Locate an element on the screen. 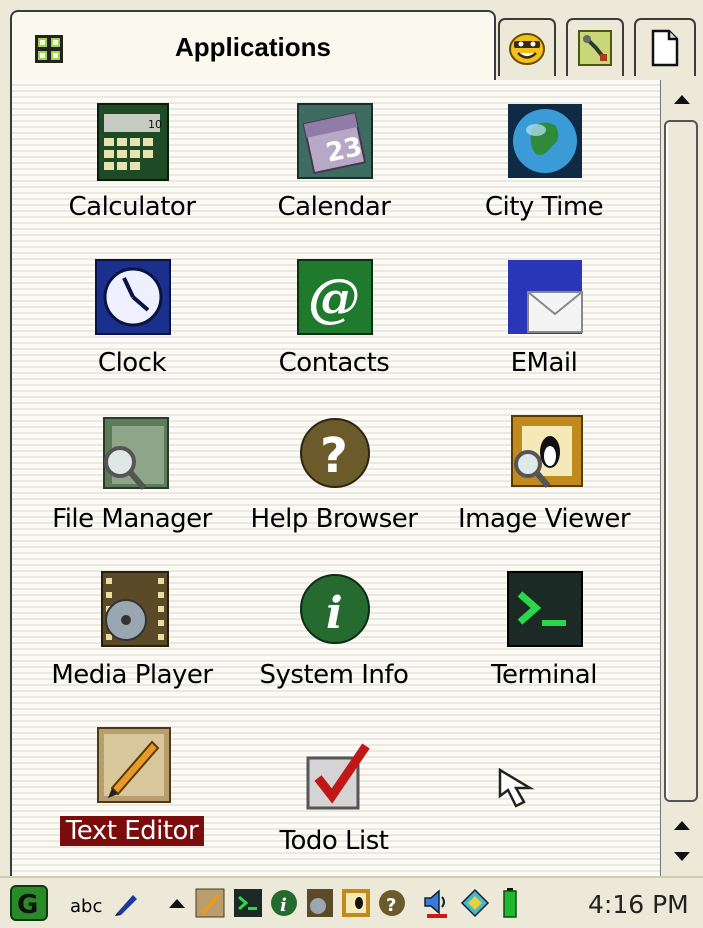 This screenshot has height=928, width=703. taskbar-image-viewer is located at coordinates (356, 903).